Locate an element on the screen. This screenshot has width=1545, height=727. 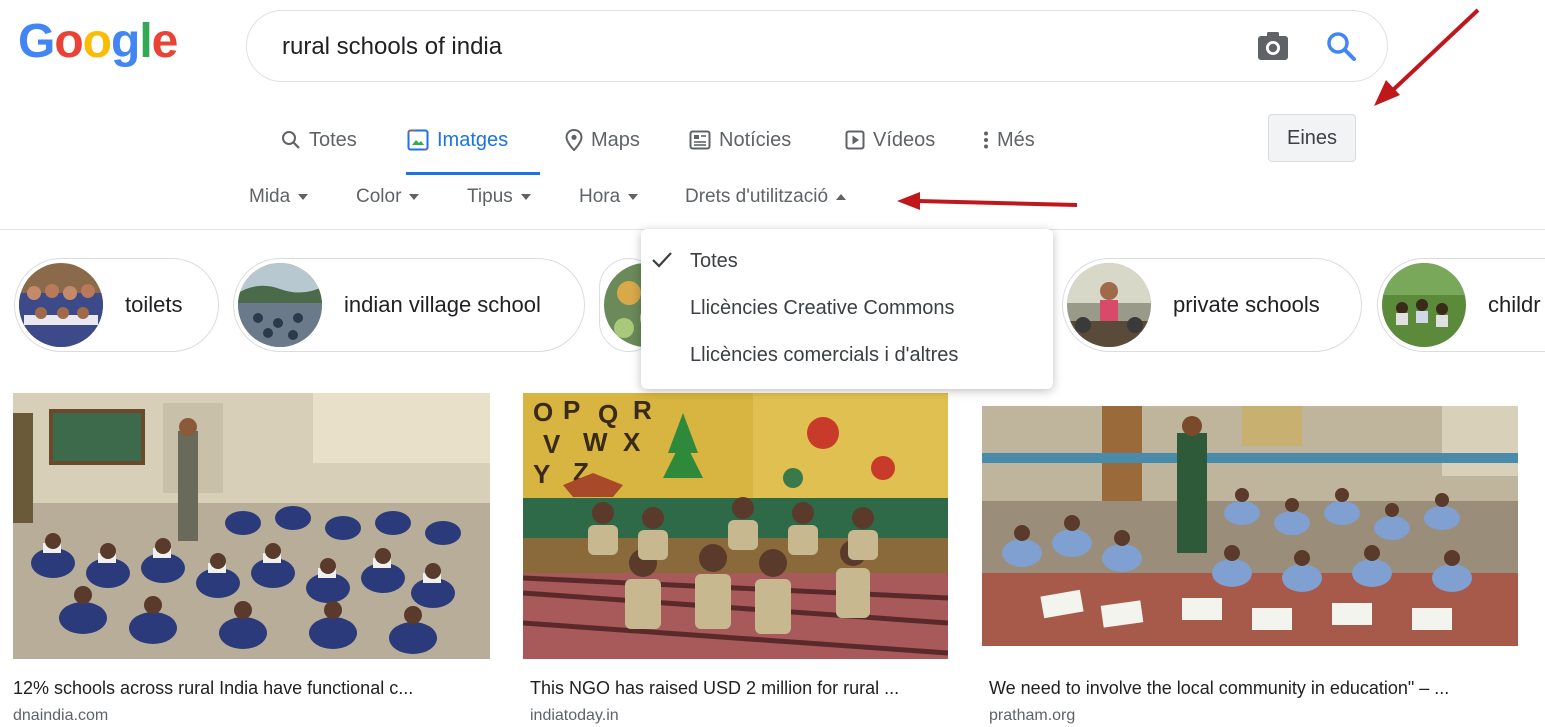
svg-text: W is located at coordinates (595, 442).